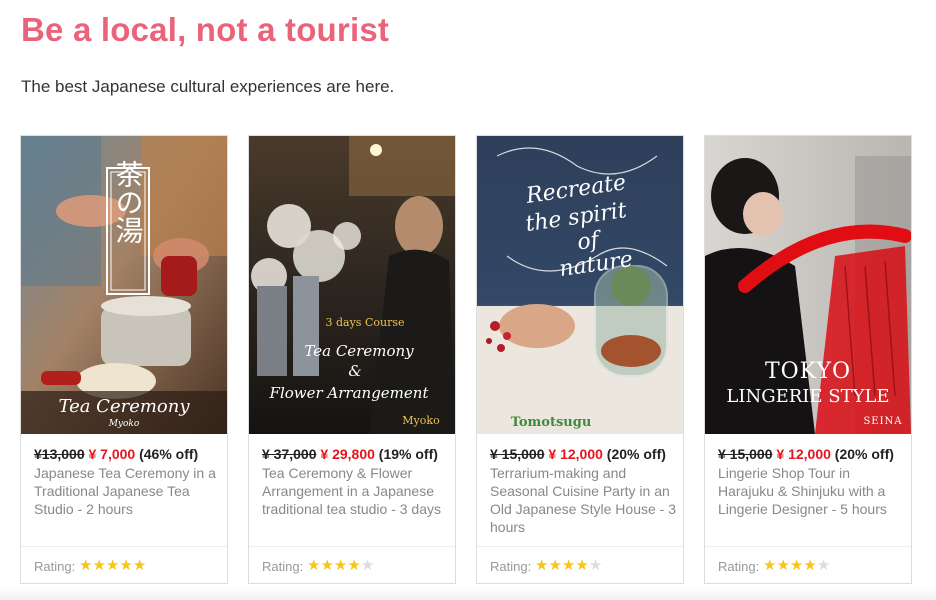 The height and width of the screenshot is (600, 936). I want to click on sale-price: ¥ 29,800, so click(347, 454).